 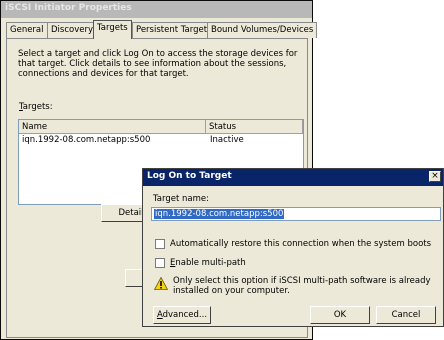 I want to click on cancel-button: Cancel, so click(x=406, y=315).